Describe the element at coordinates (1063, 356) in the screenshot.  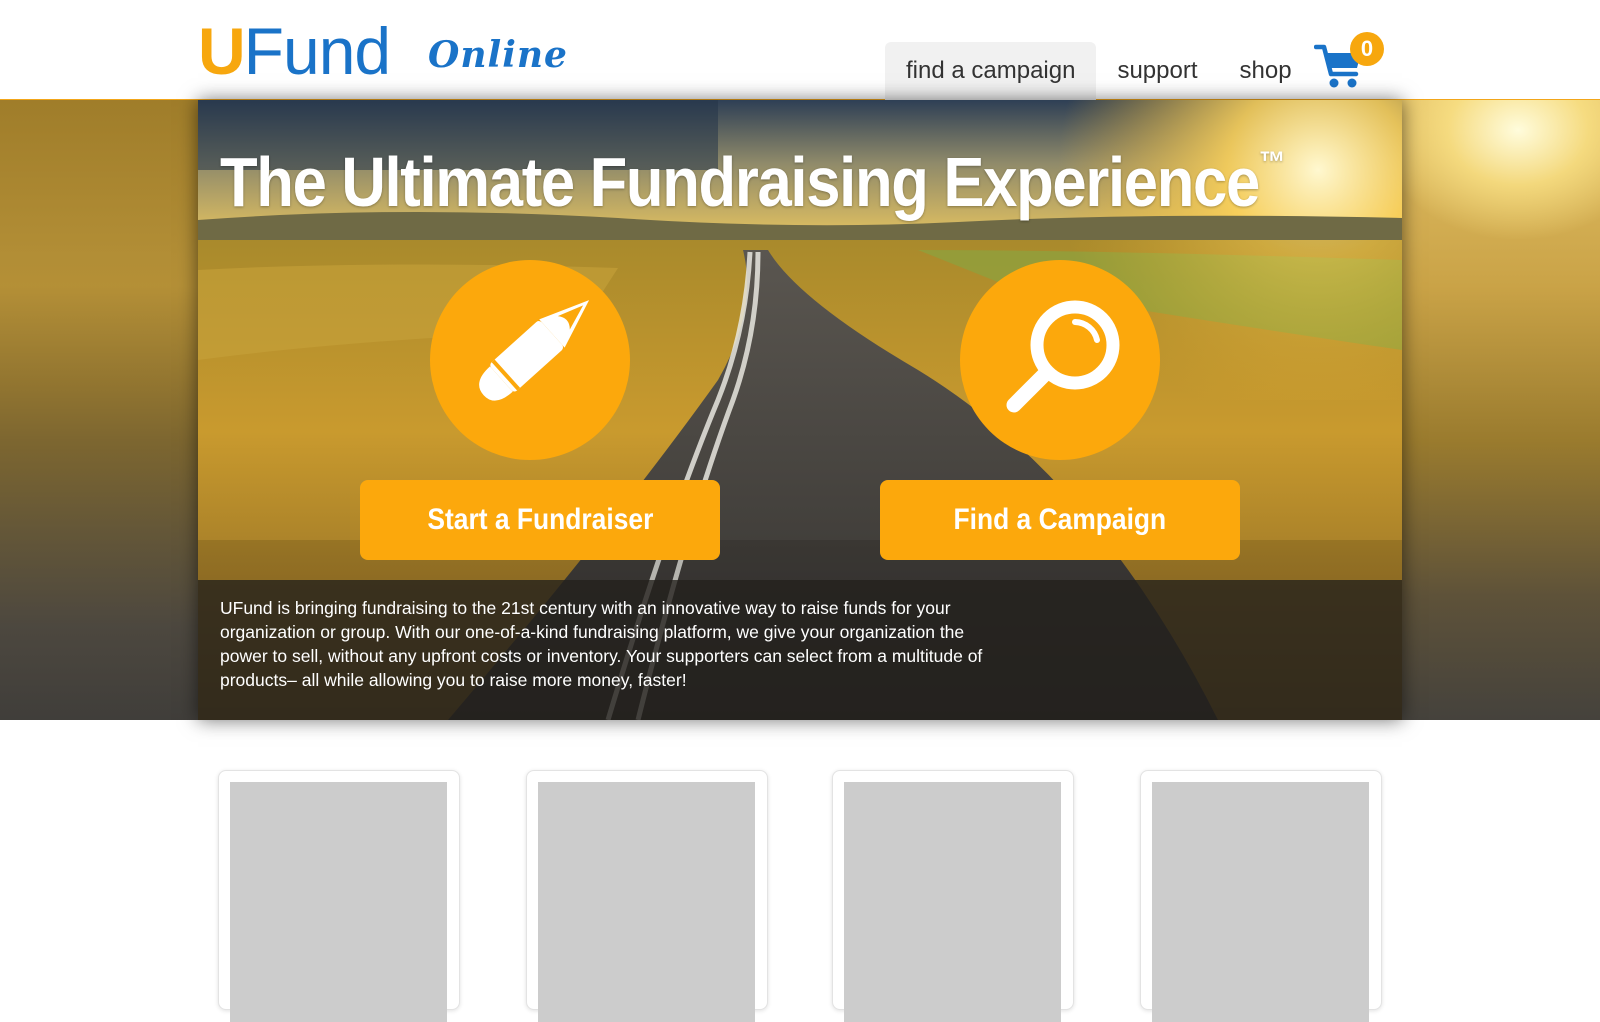
I see `magnifier-icon` at that location.